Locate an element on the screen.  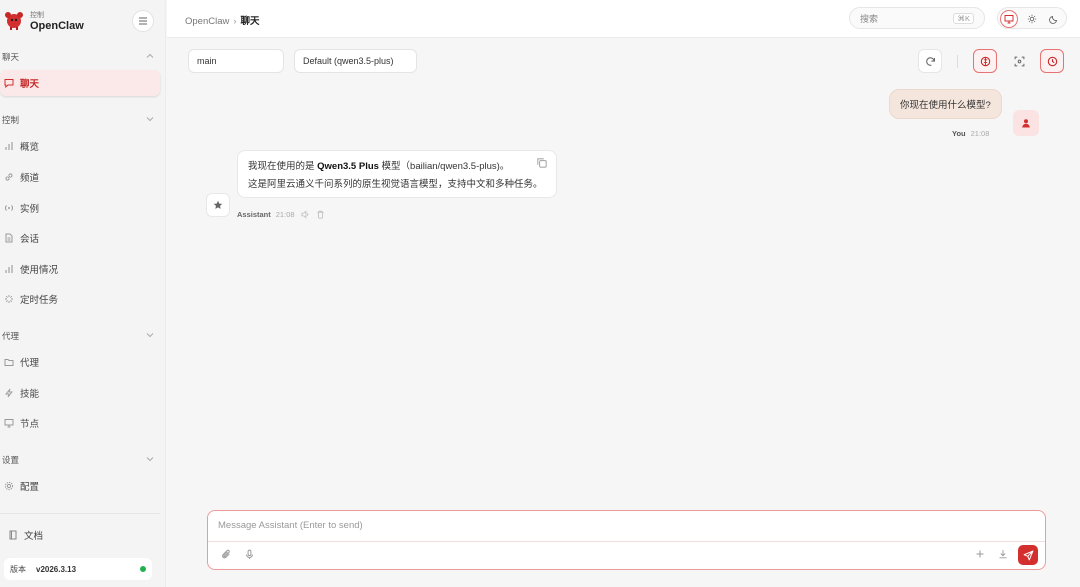
download-icon is located at coordinates (1003, 554).